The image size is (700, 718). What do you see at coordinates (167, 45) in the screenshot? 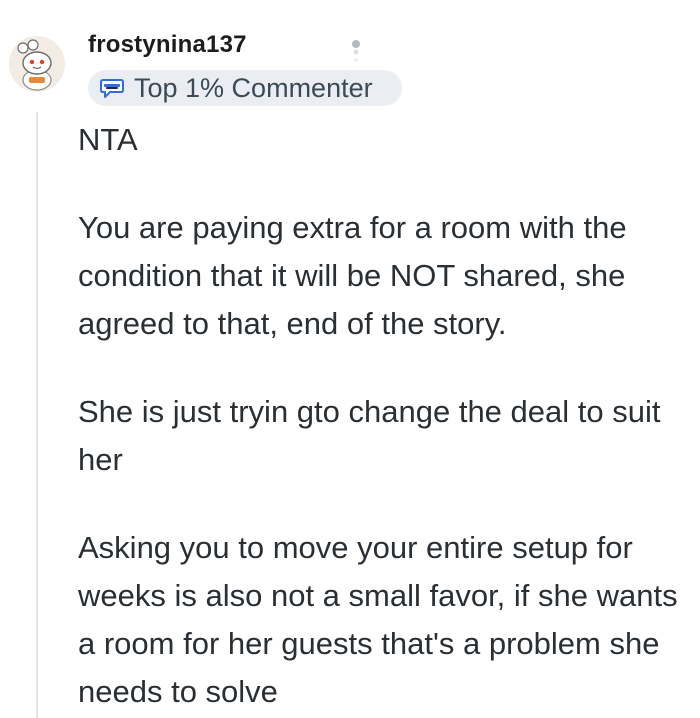
I see `username: frostynina137` at bounding box center [167, 45].